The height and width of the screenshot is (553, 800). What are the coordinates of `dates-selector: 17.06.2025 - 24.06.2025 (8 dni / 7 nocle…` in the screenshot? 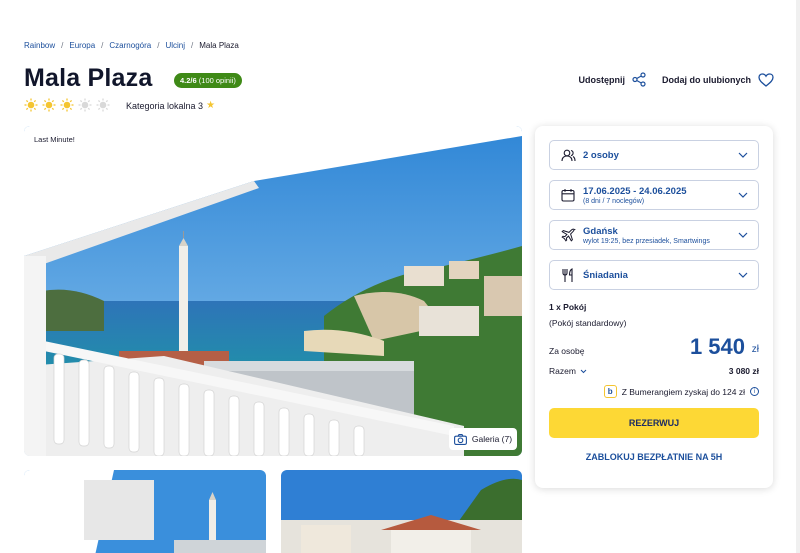 It's located at (654, 195).